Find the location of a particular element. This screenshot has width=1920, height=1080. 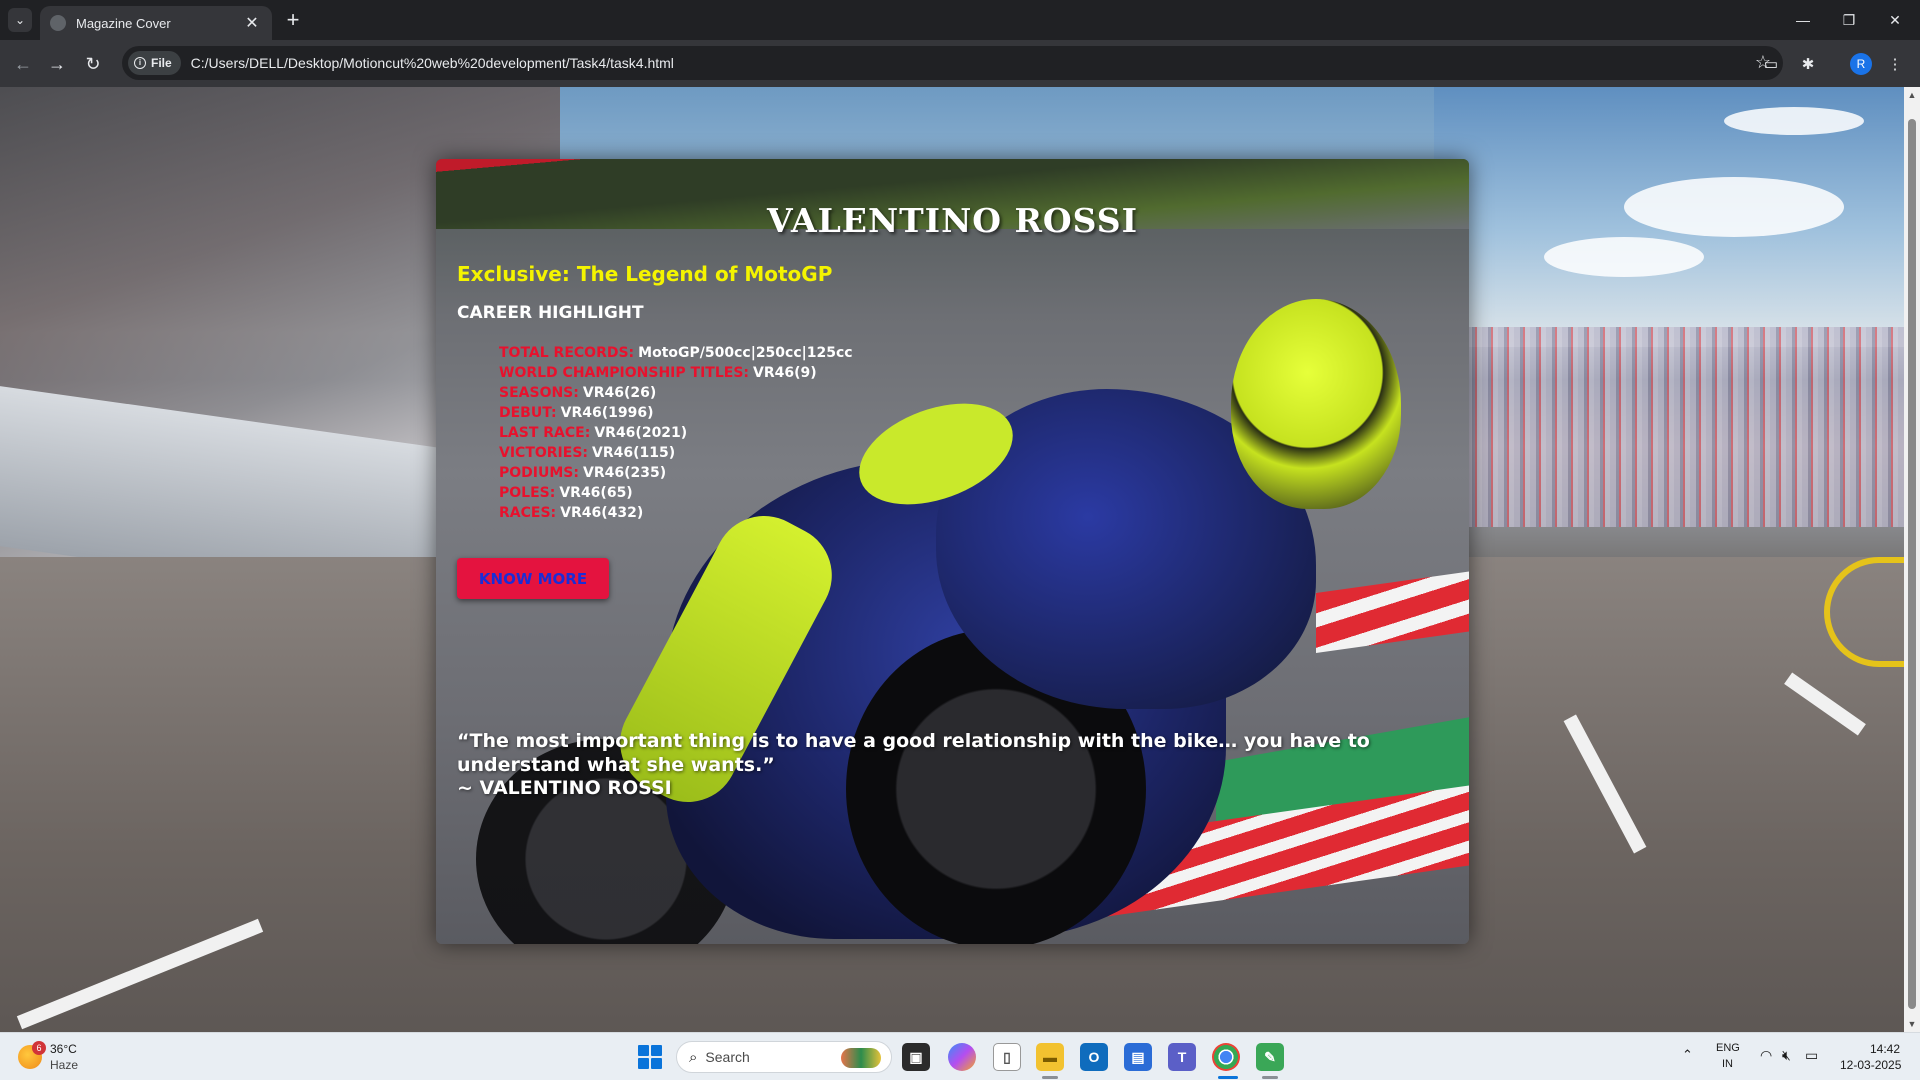

cast-icon: ▭ is located at coordinates (1771, 64).